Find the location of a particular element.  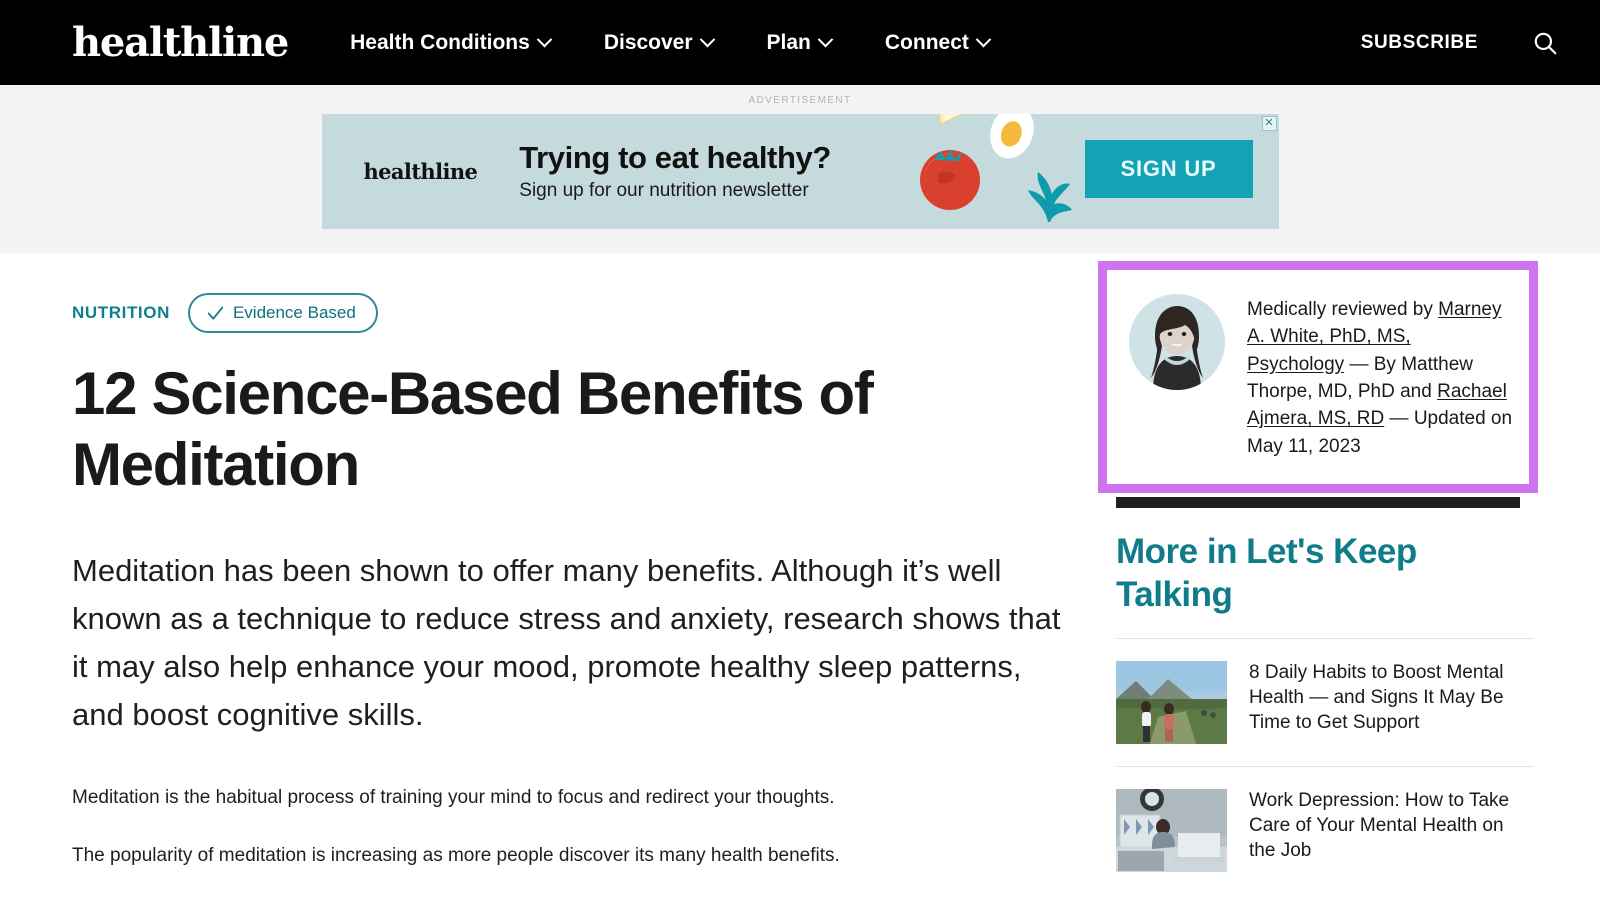

more-section-title: More in Let's Keep Talking is located at coordinates (1281, 573).